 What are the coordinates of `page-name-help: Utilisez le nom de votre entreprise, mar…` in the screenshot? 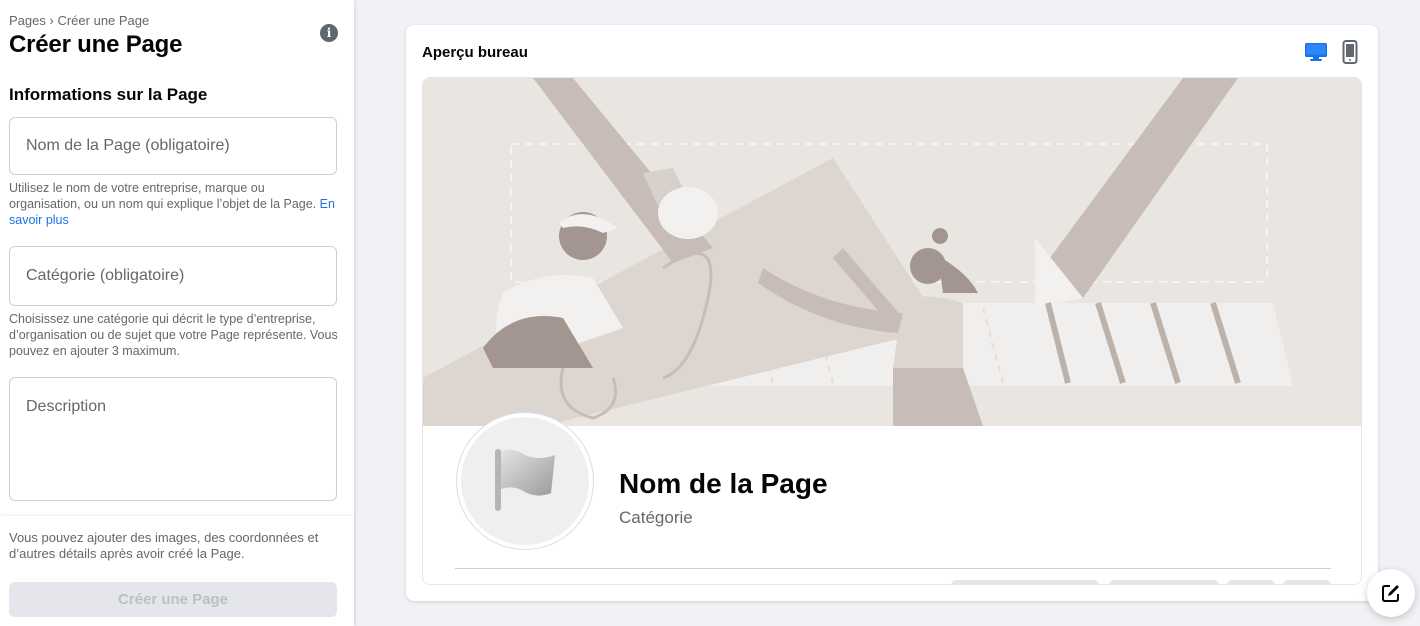 It's located at (174, 204).